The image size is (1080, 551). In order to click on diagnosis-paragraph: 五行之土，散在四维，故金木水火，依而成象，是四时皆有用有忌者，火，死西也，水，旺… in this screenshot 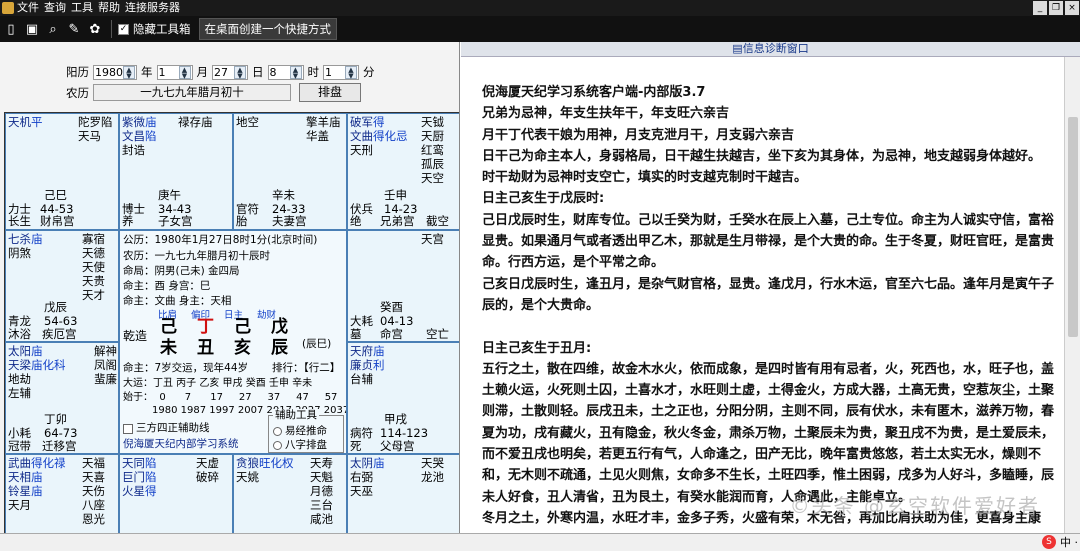, I will do `click(768, 433)`.